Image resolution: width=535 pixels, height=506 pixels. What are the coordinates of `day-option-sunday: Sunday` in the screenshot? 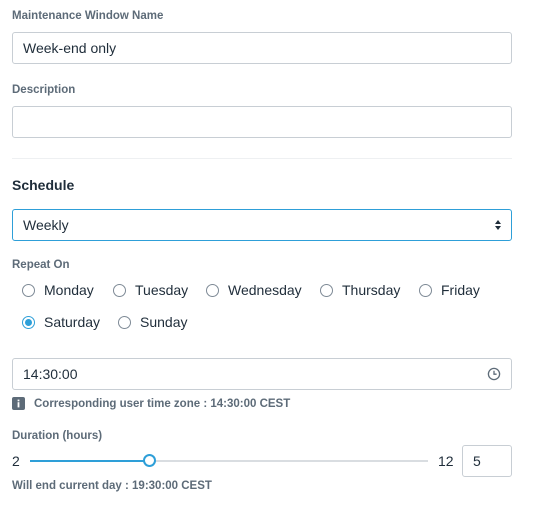 It's located at (152, 322).